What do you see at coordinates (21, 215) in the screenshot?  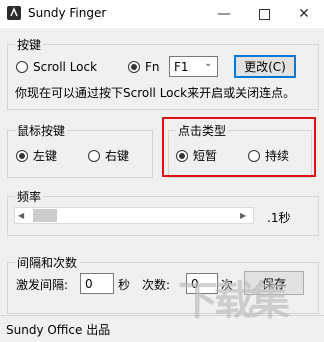 I see `slider-left-arrow-icon: ◀` at bounding box center [21, 215].